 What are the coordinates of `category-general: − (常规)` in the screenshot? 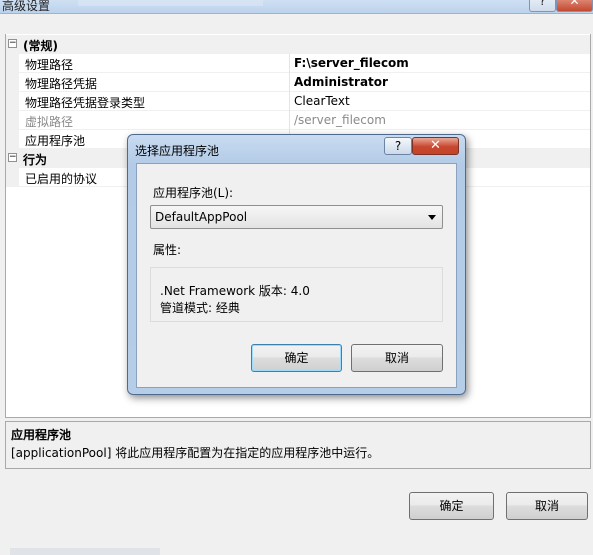 It's located at (298, 44).